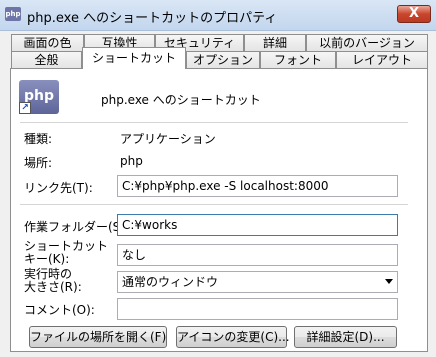 Image resolution: width=436 pixels, height=357 pixels. I want to click on hotkey-field: なし, so click(257, 255).